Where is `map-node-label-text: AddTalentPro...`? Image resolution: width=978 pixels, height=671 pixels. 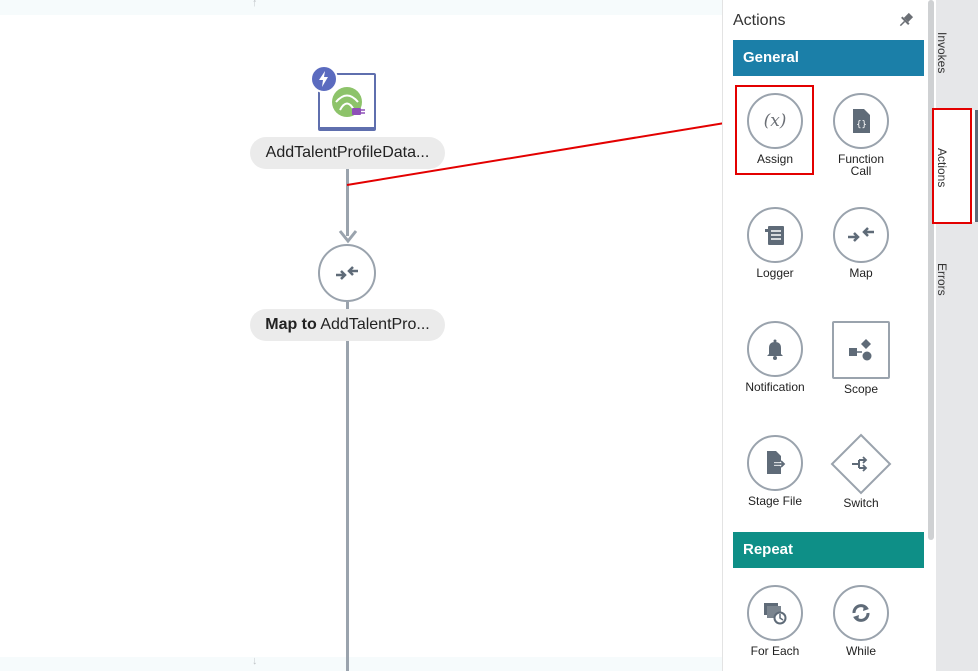 map-node-label-text: AddTalentPro... is located at coordinates (375, 324).